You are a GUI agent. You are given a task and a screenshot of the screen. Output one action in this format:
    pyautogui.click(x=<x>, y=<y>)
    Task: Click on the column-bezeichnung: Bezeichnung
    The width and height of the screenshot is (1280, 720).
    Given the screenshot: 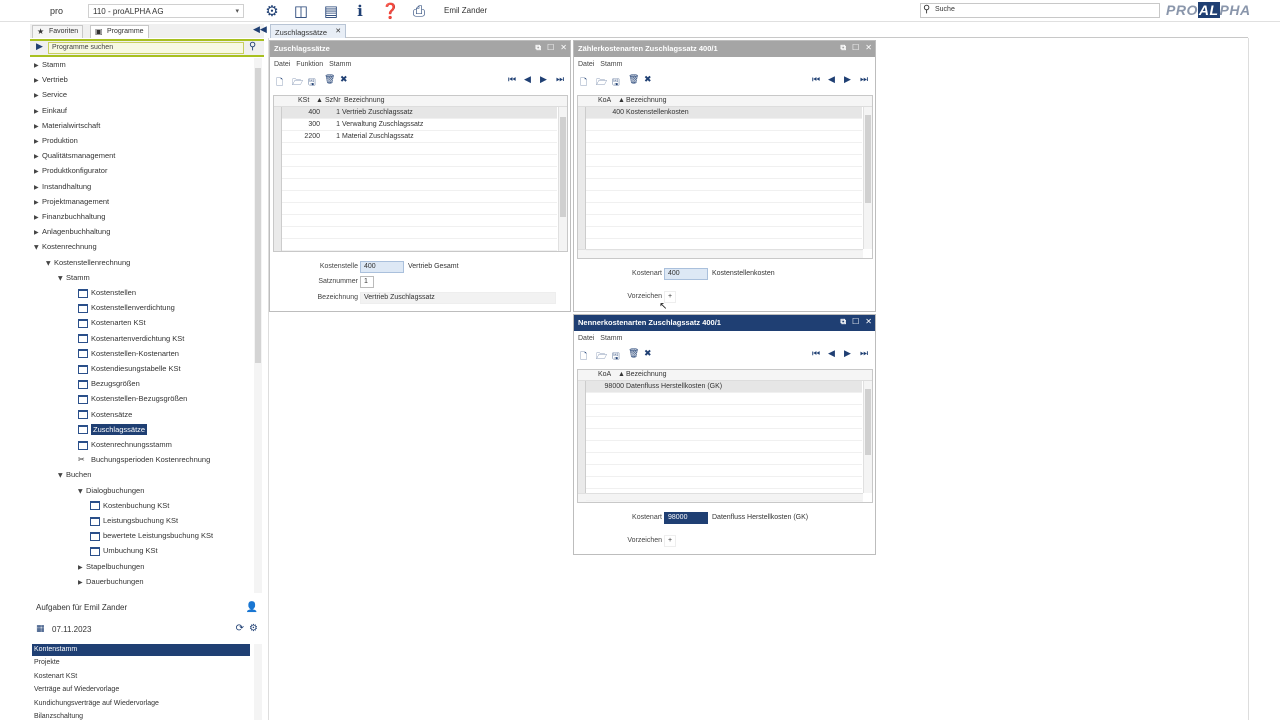 What is the action you would take?
    pyautogui.click(x=646, y=100)
    